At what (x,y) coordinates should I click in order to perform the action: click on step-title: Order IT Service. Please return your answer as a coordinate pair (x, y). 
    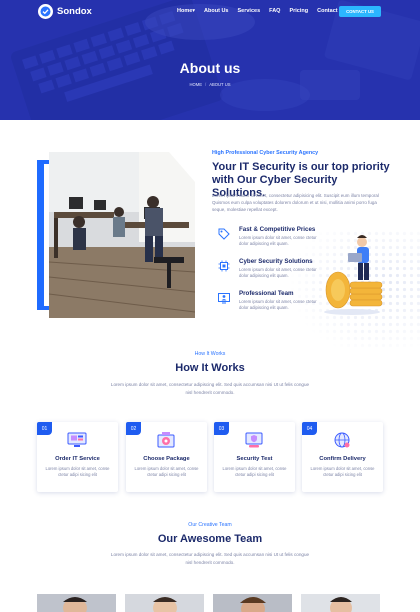
    Looking at the image, I should click on (77, 459).